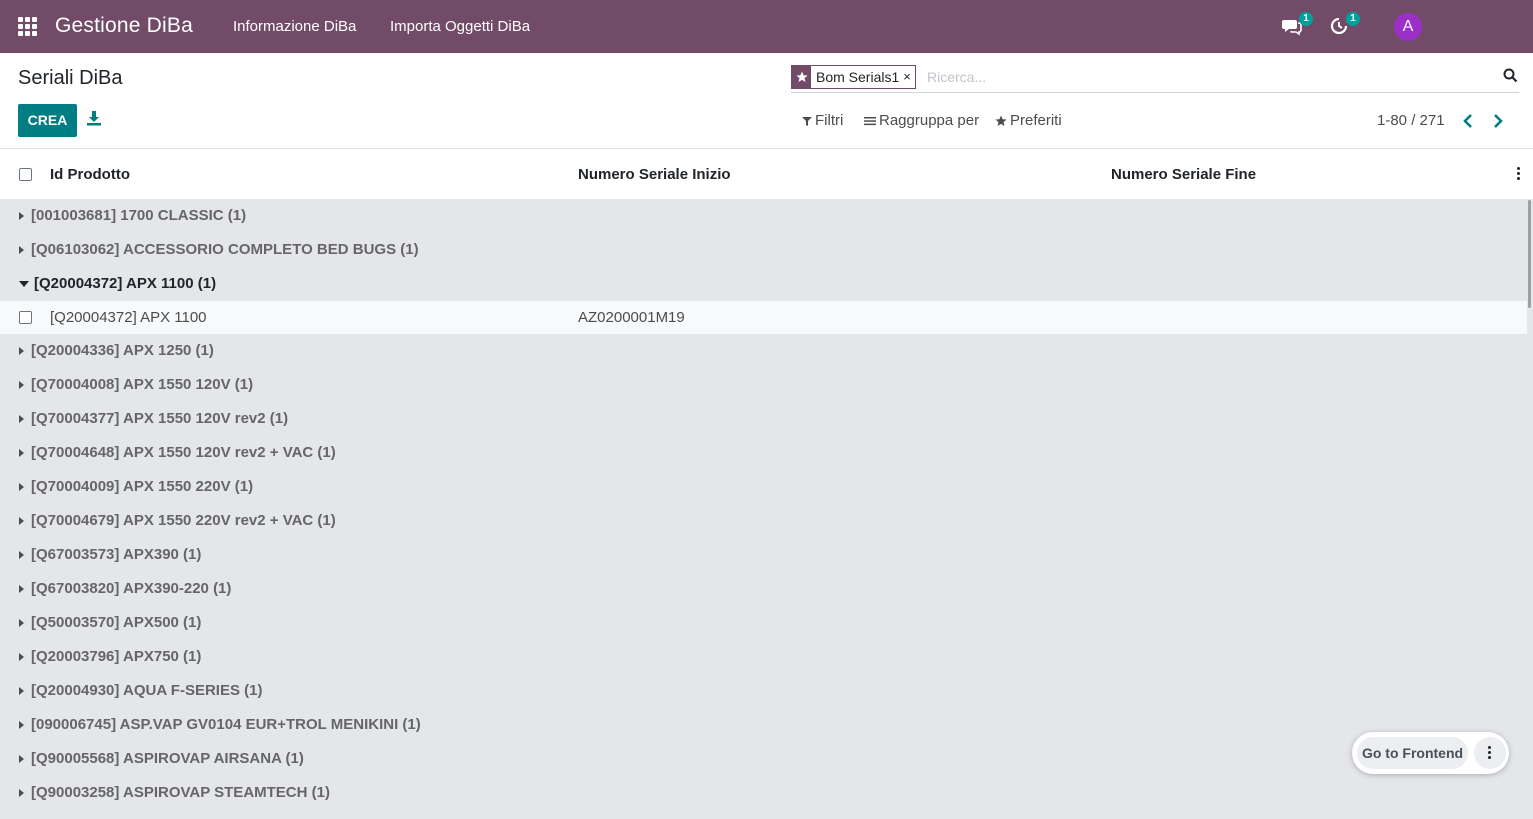 This screenshot has height=819, width=1533. I want to click on group-row: [Q70004008] APX 1550 120V (1), so click(763, 385).